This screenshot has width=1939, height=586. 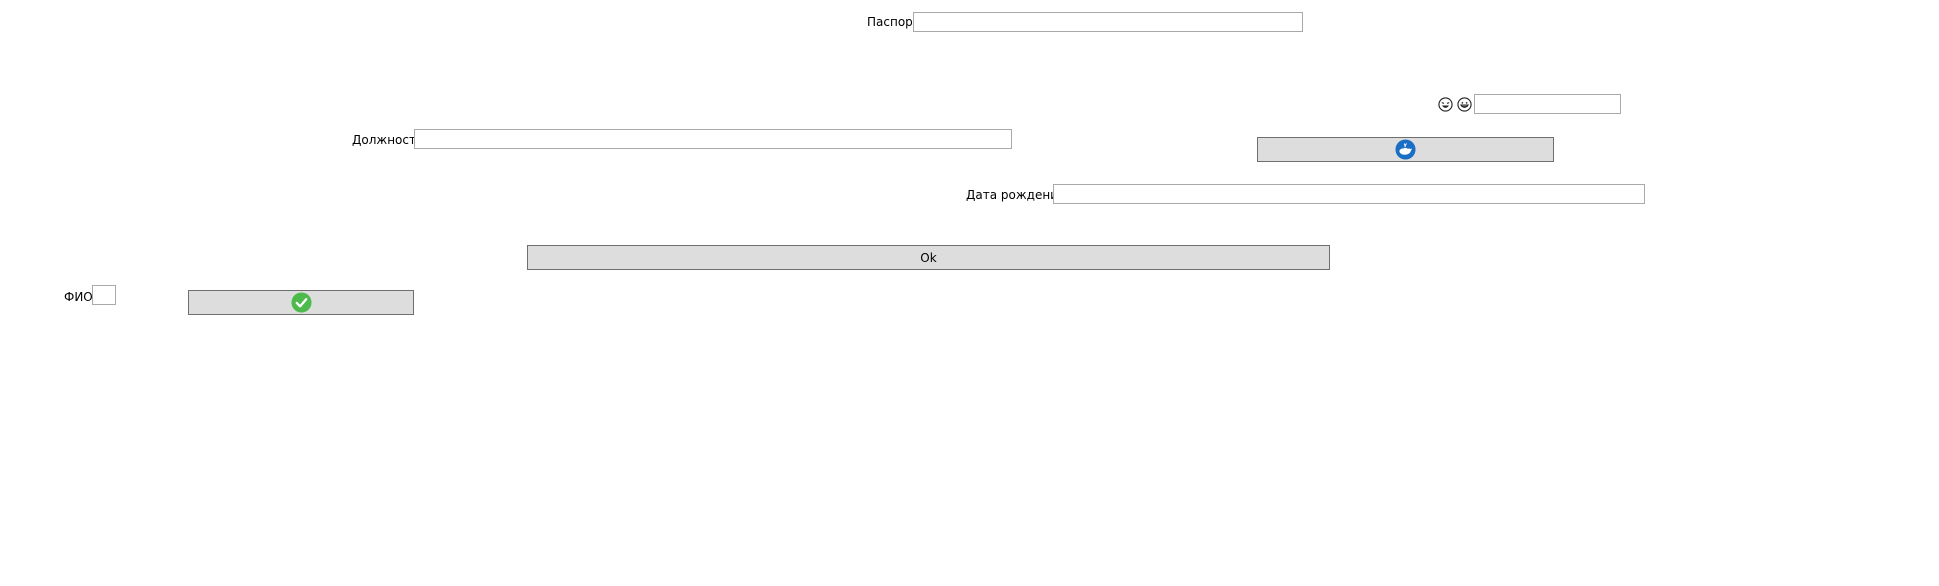 I want to click on birthdate-input, so click(x=1349, y=194).